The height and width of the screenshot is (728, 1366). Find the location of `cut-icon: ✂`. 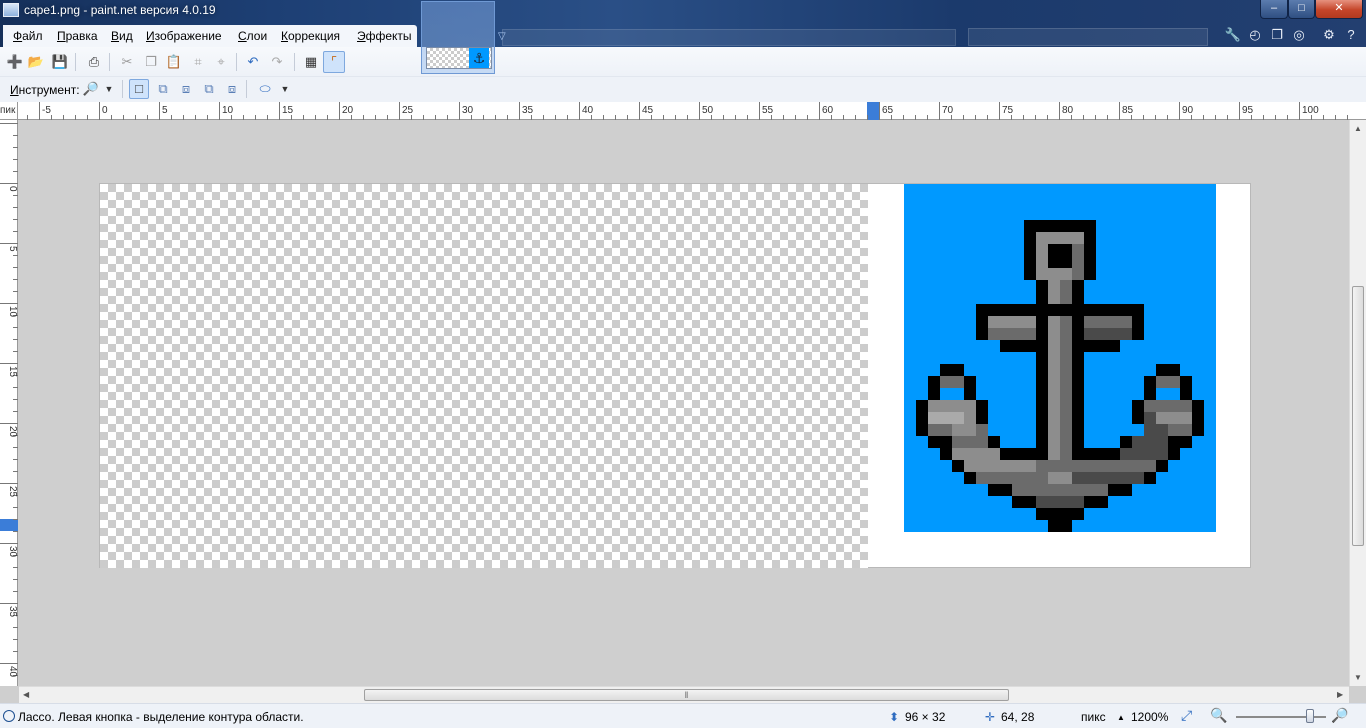

cut-icon: ✂ is located at coordinates (127, 62).